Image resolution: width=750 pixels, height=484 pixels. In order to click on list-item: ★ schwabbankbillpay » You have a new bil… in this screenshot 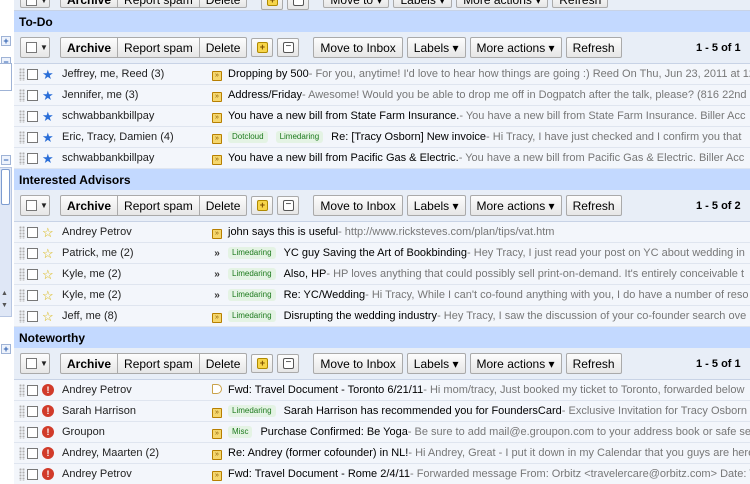, I will do `click(382, 116)`.